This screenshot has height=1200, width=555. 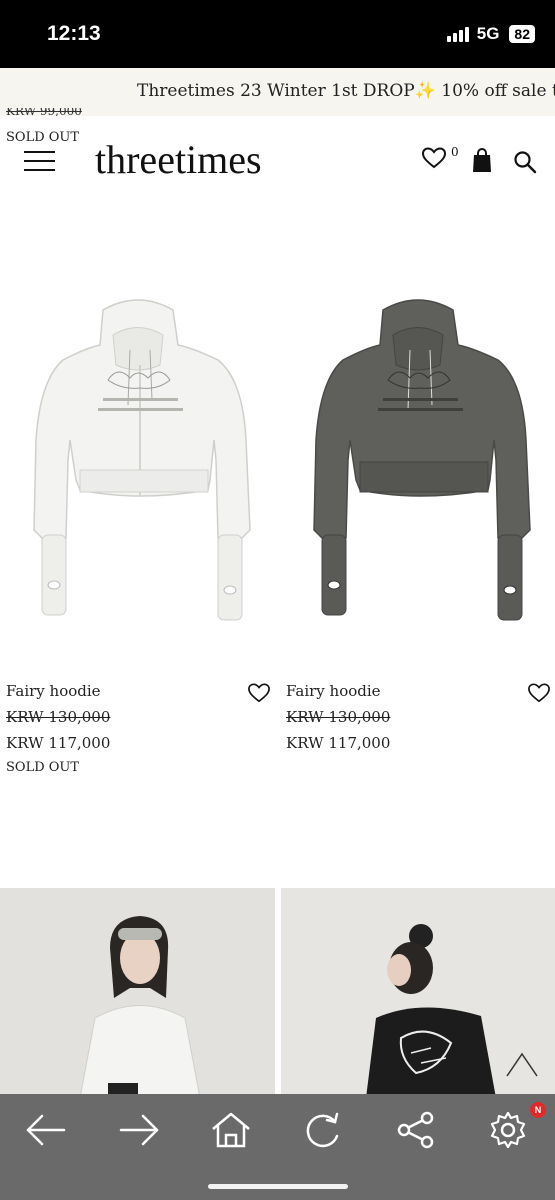 I want to click on network-type: 5G, so click(x=488, y=33).